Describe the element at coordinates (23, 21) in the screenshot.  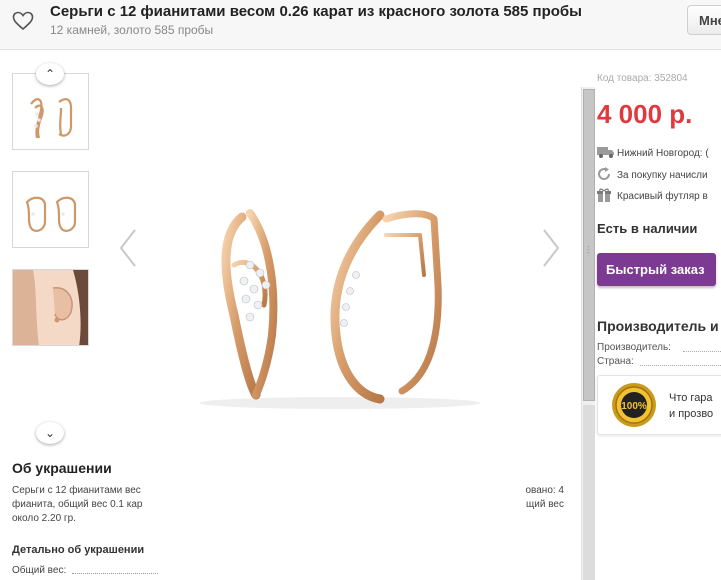
I see `heart-icon` at that location.